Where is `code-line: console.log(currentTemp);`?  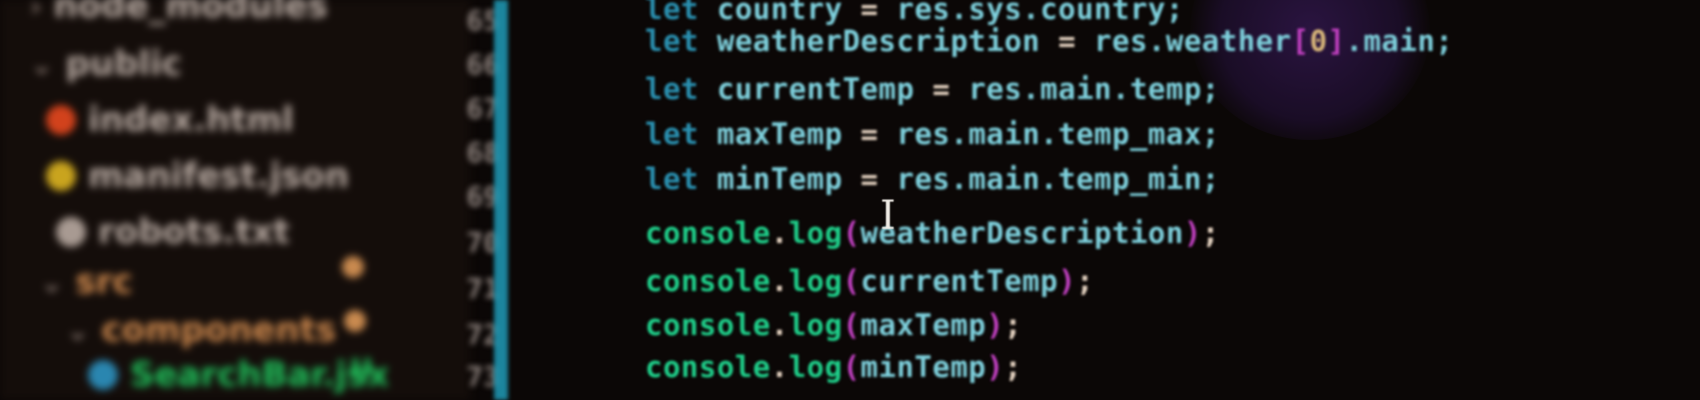 code-line: console.log(currentTemp); is located at coordinates (869, 281).